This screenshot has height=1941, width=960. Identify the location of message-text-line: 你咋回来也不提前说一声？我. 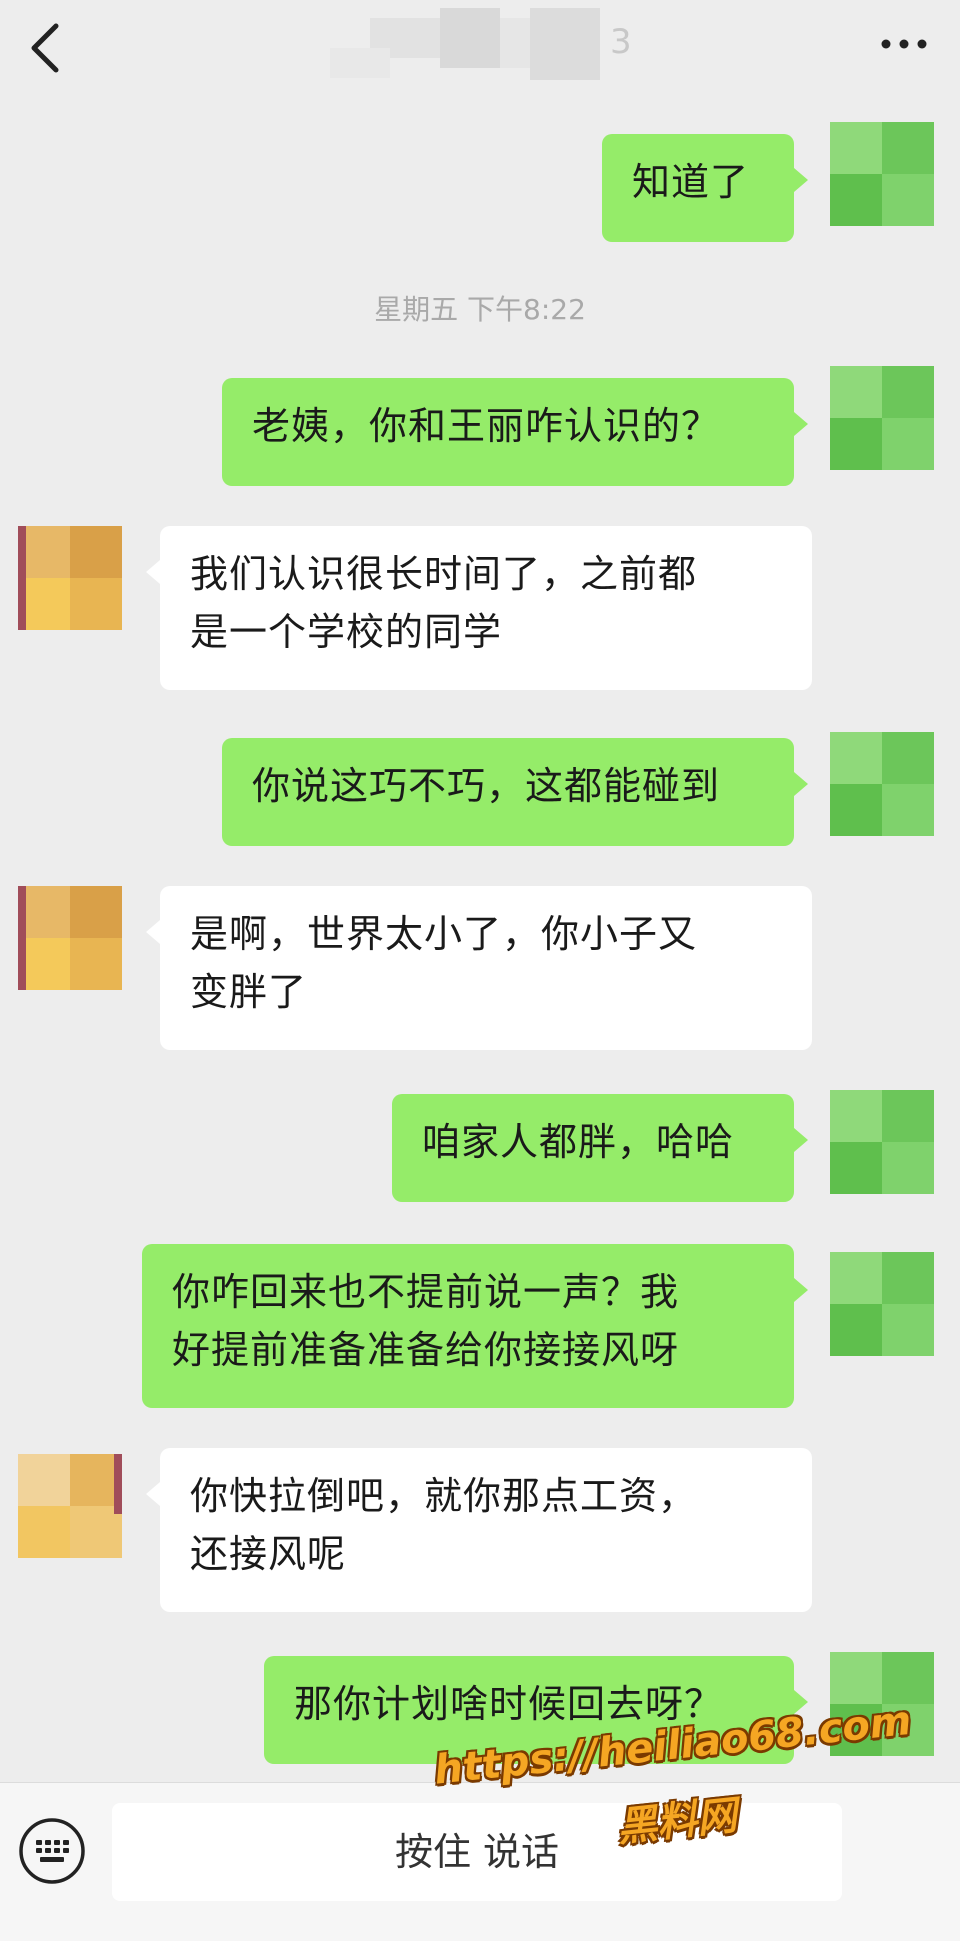
(426, 1292).